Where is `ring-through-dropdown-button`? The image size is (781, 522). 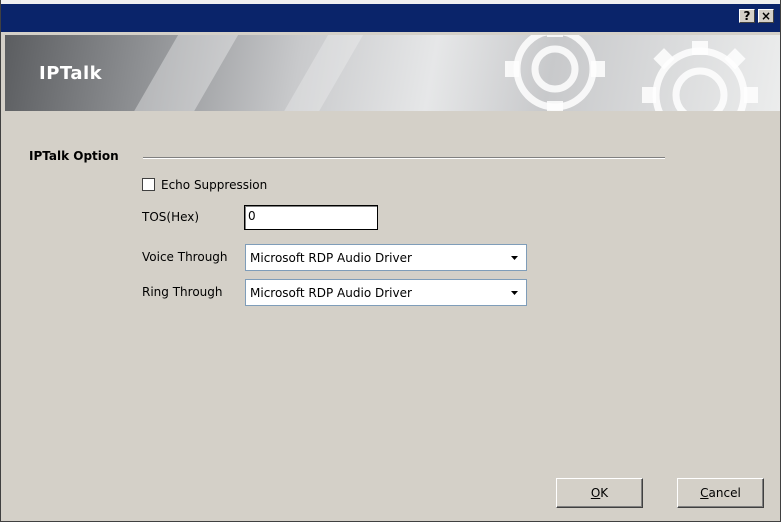 ring-through-dropdown-button is located at coordinates (514, 292).